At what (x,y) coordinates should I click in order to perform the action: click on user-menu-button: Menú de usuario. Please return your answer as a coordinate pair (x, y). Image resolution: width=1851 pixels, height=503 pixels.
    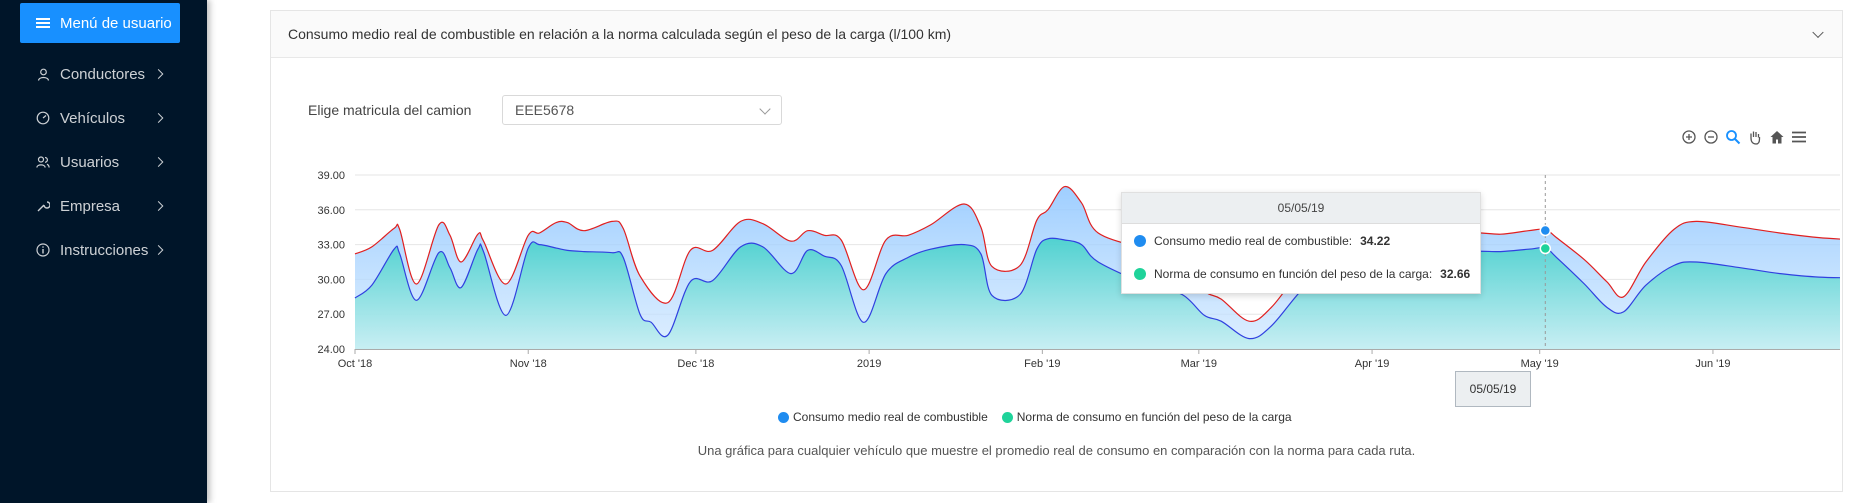
    Looking at the image, I should click on (100, 23).